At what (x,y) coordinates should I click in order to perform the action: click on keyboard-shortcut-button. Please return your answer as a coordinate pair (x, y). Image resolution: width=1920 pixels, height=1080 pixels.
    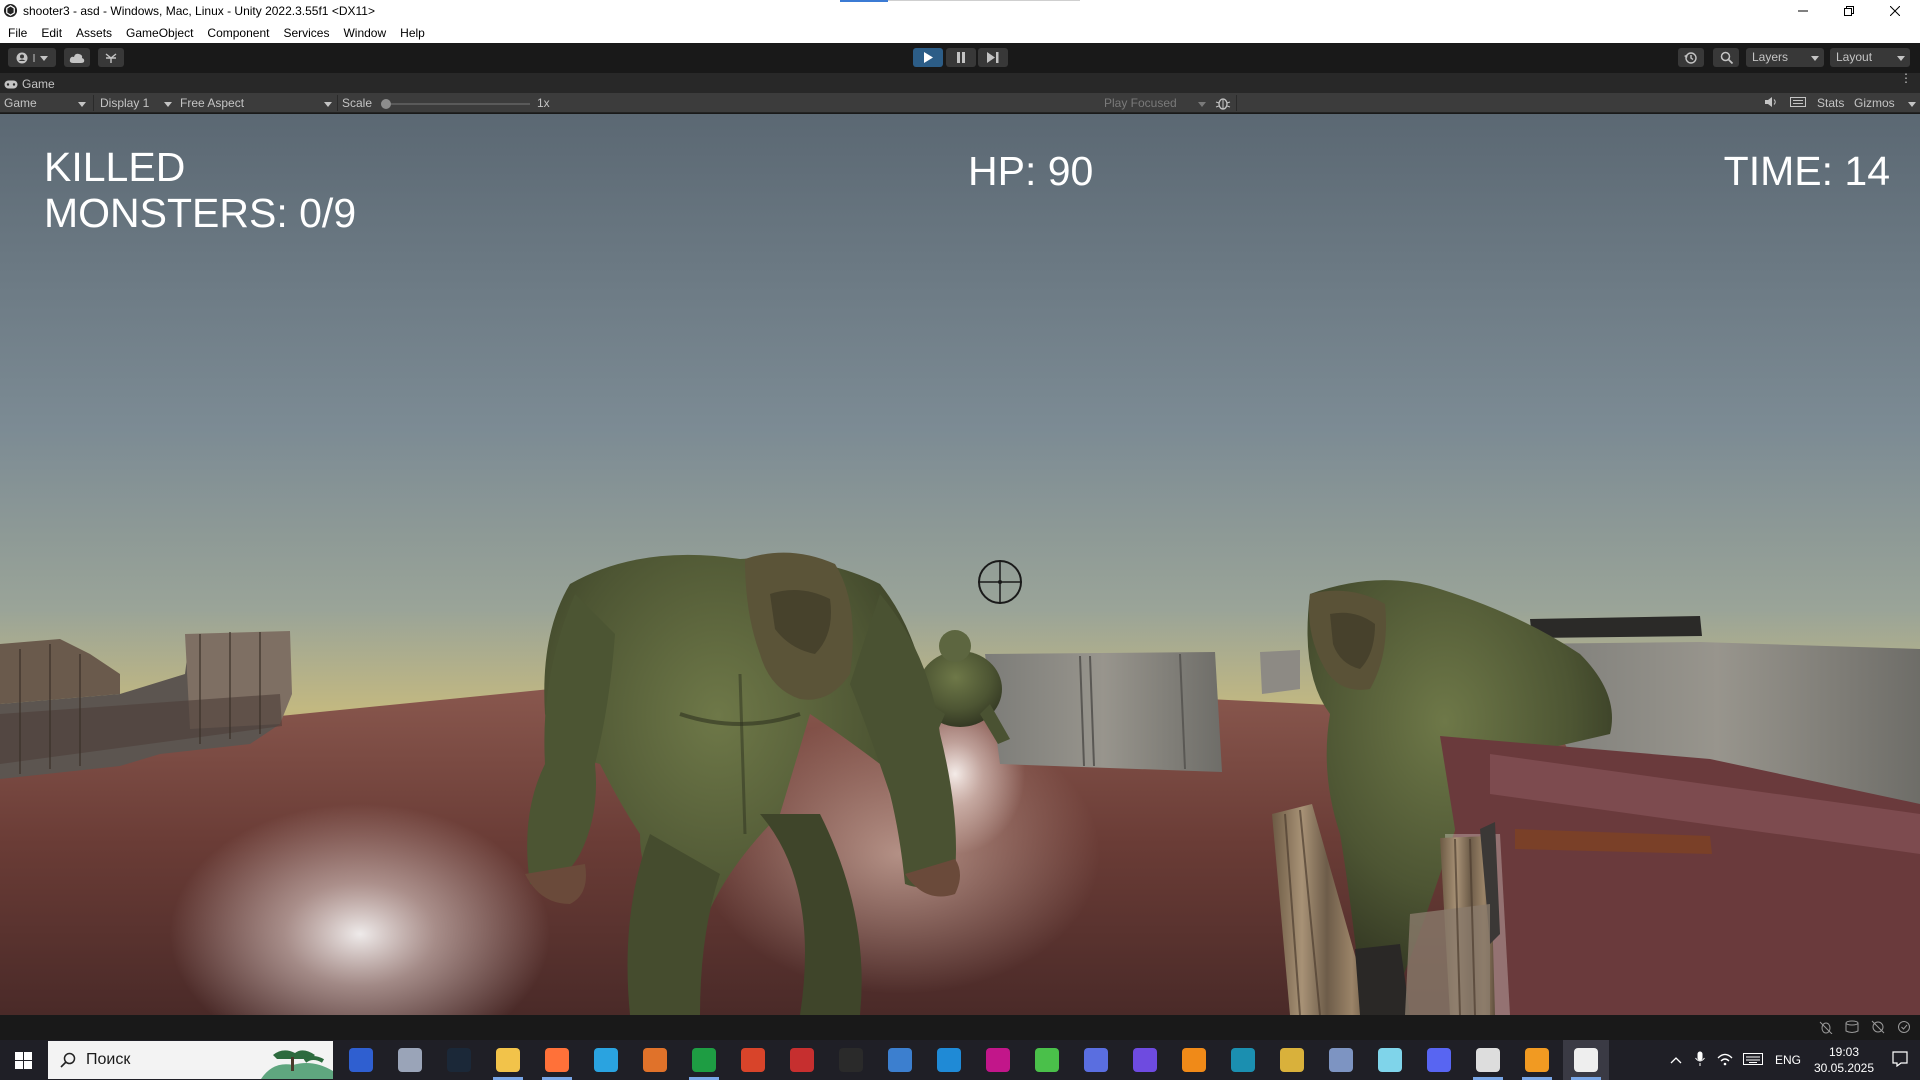
    Looking at the image, I should click on (1798, 104).